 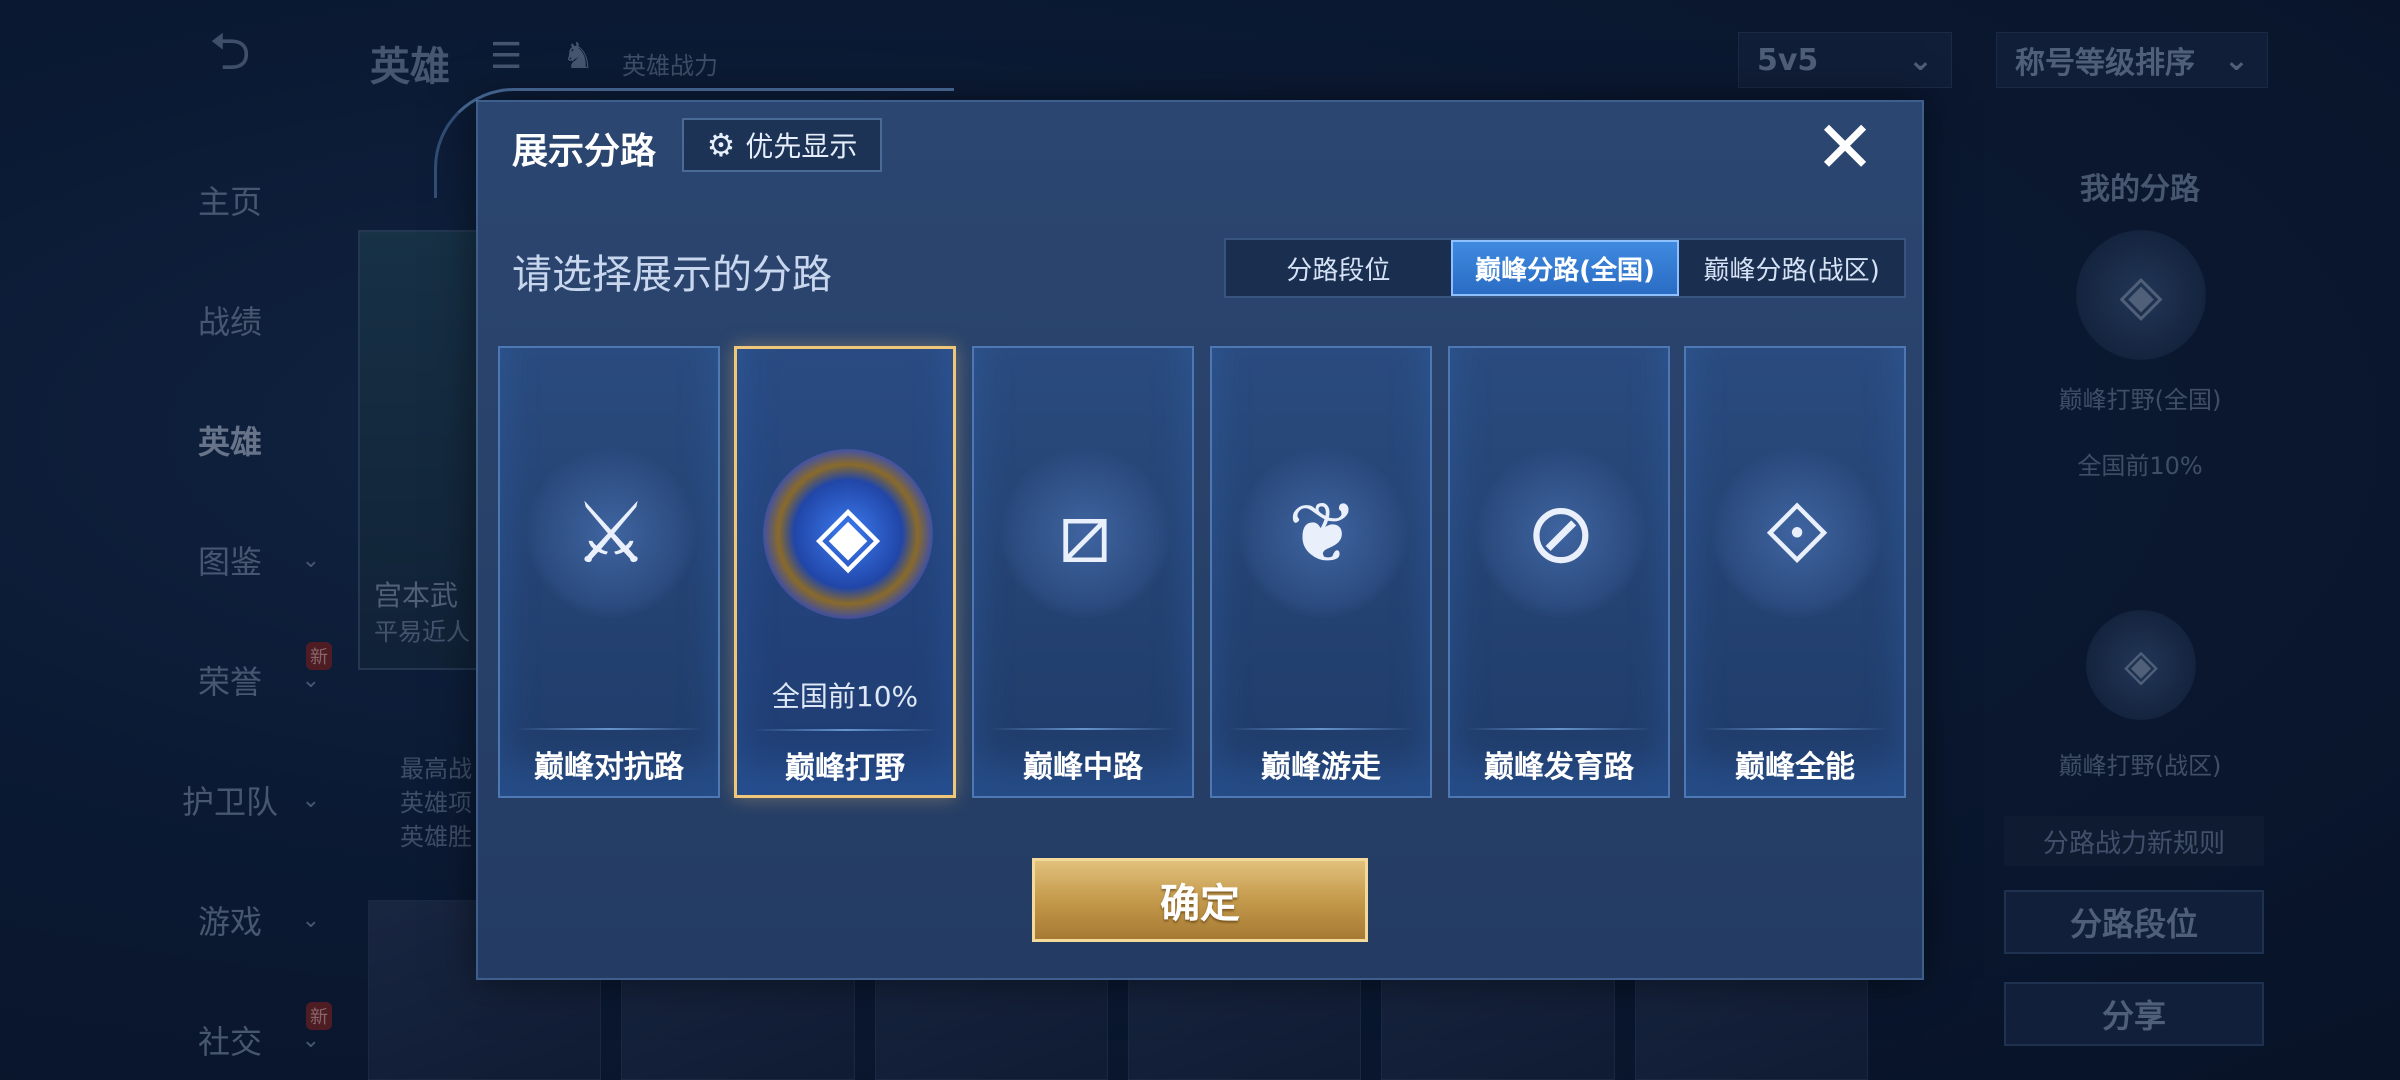 I want to click on farm-lane-icon: ⊘, so click(x=1561, y=533).